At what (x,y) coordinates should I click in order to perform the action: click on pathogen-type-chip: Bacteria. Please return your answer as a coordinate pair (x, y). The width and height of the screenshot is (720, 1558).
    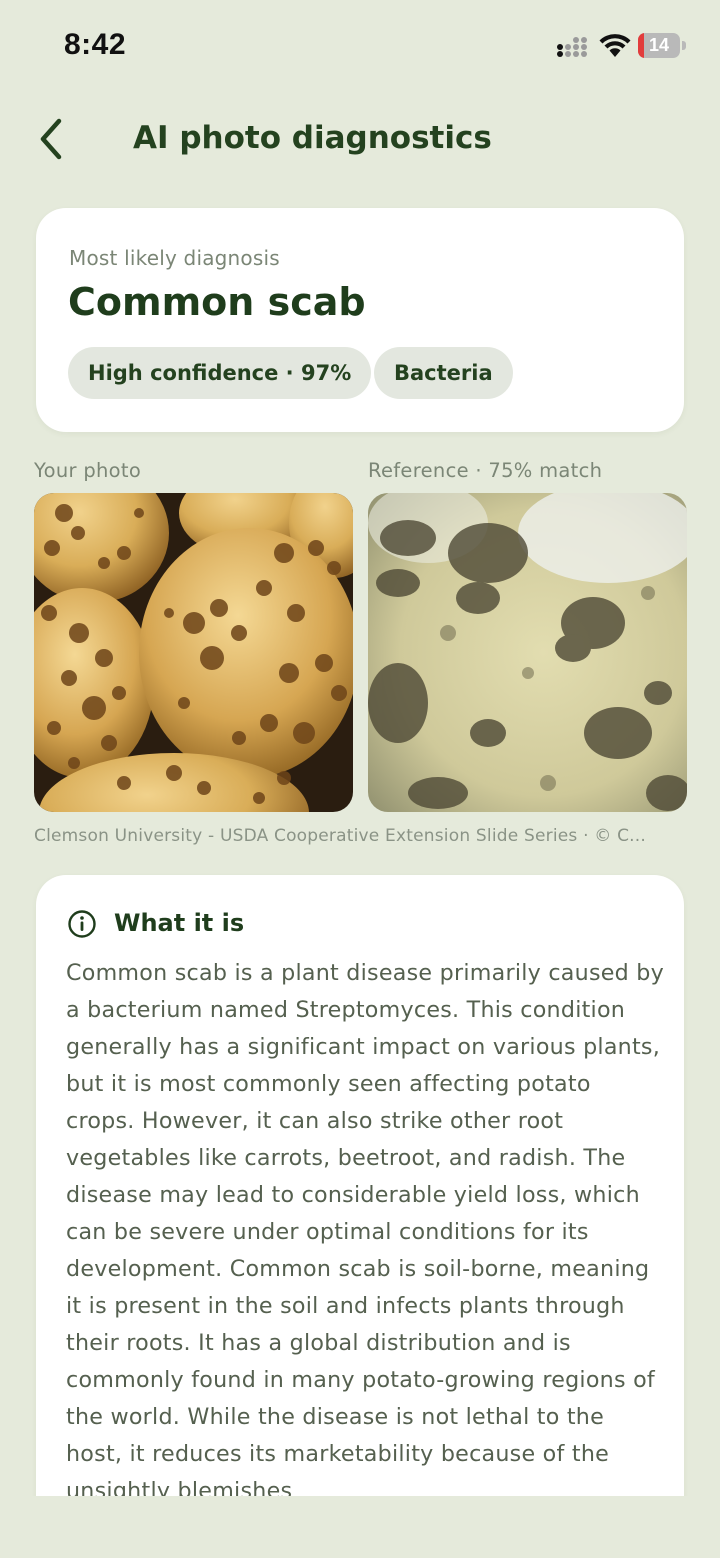
    Looking at the image, I should click on (443, 373).